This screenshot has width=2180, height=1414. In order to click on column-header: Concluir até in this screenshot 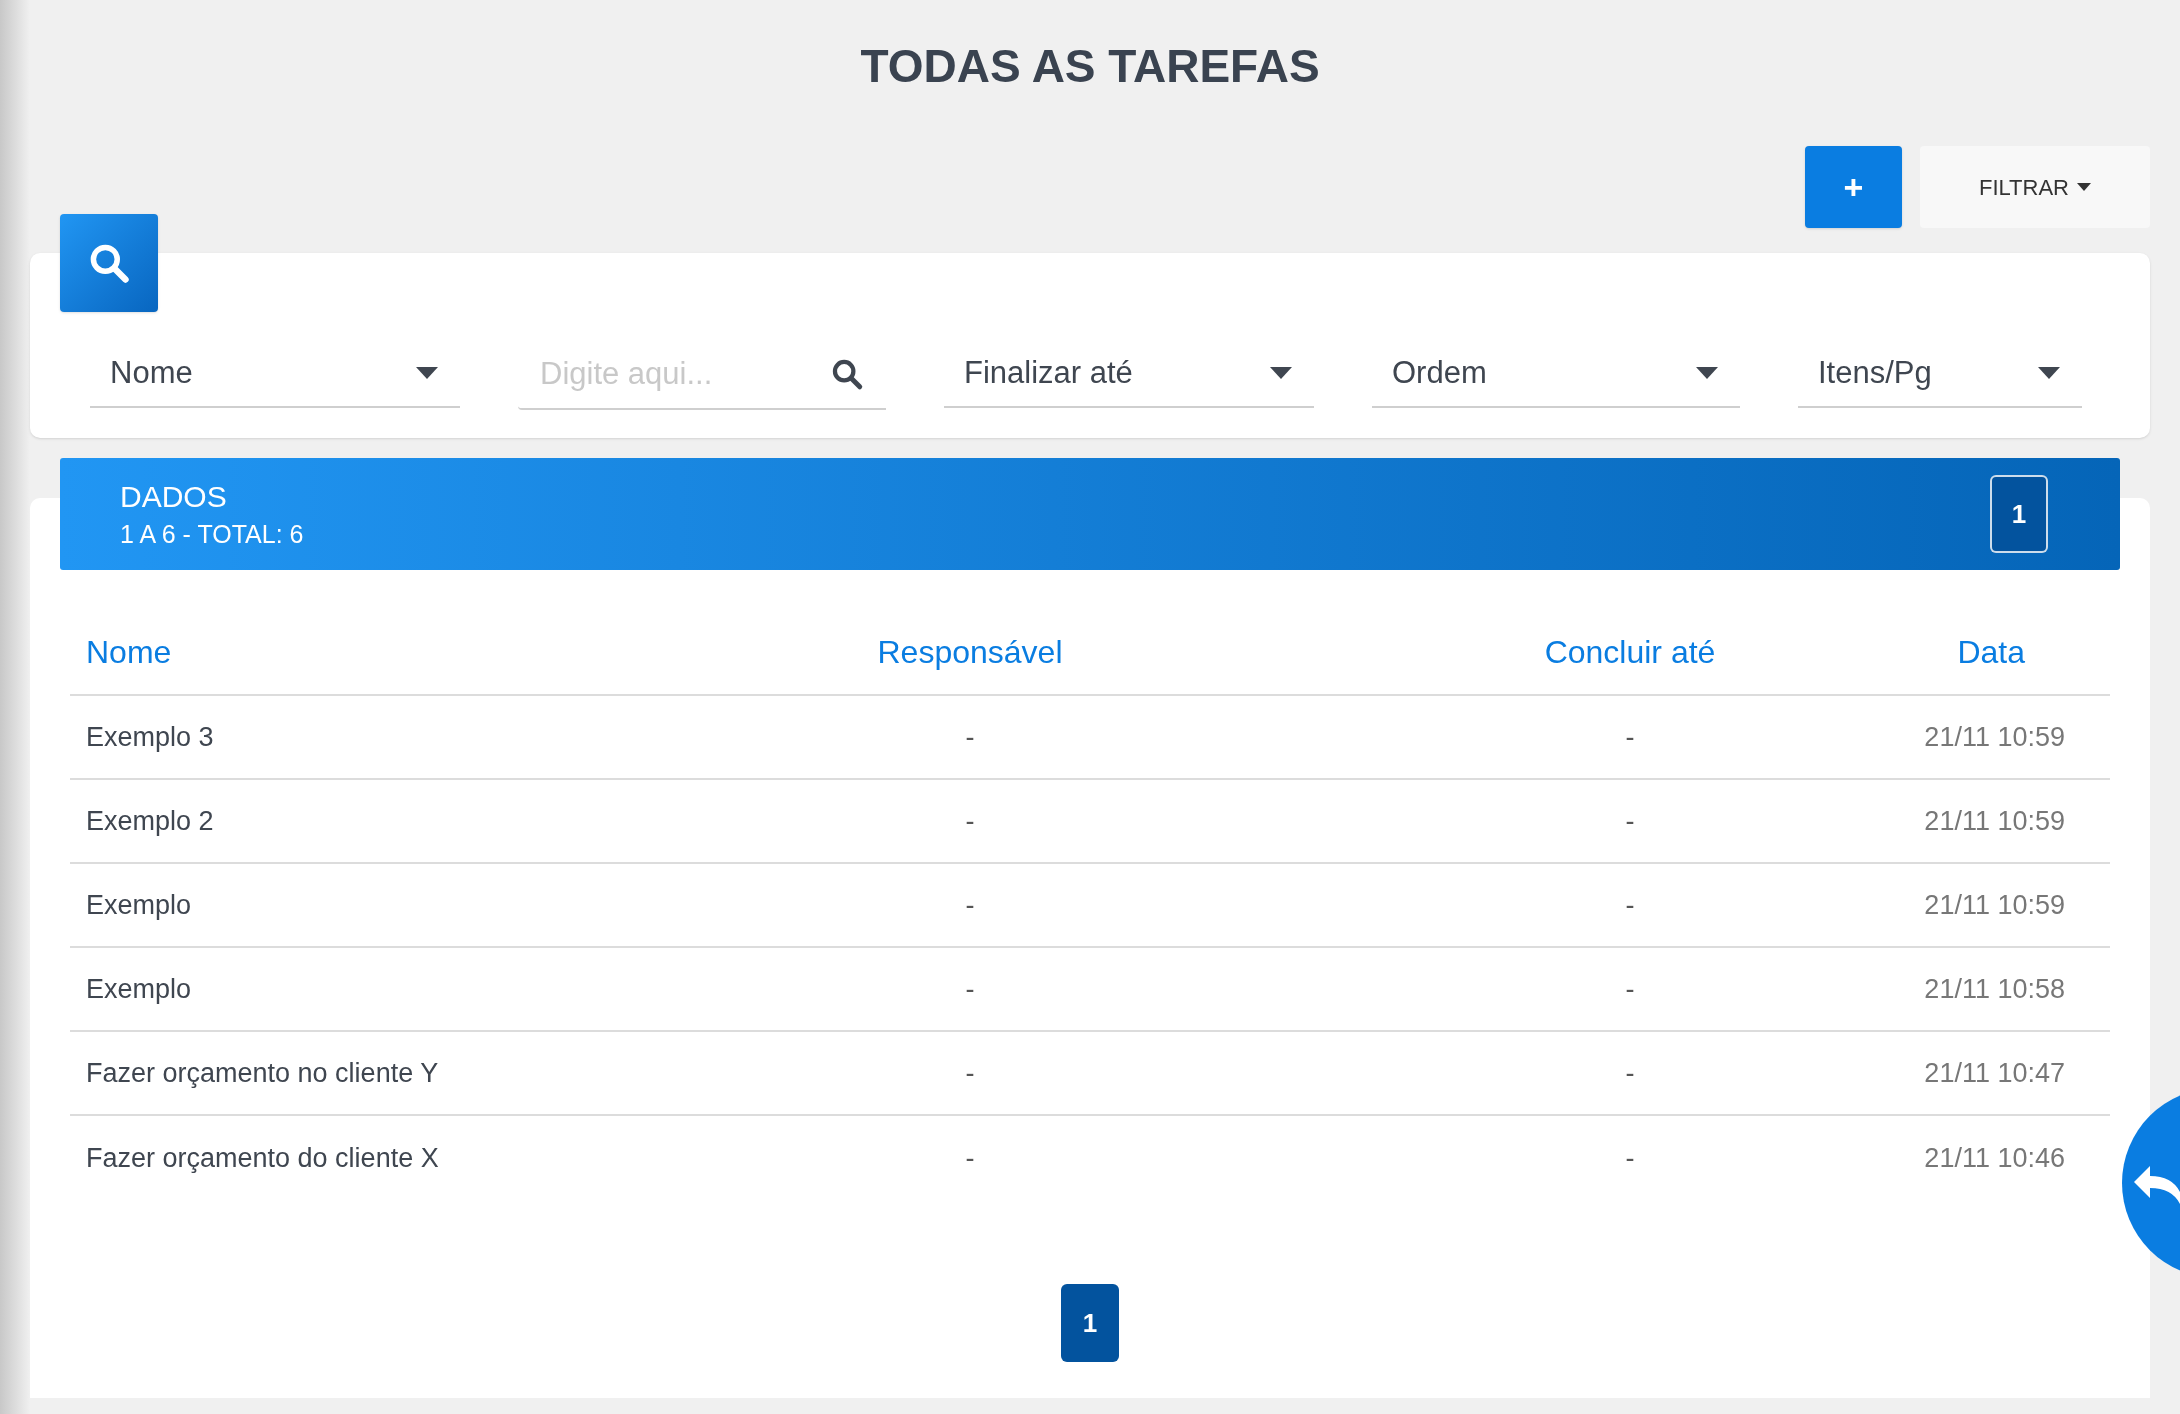, I will do `click(1630, 652)`.